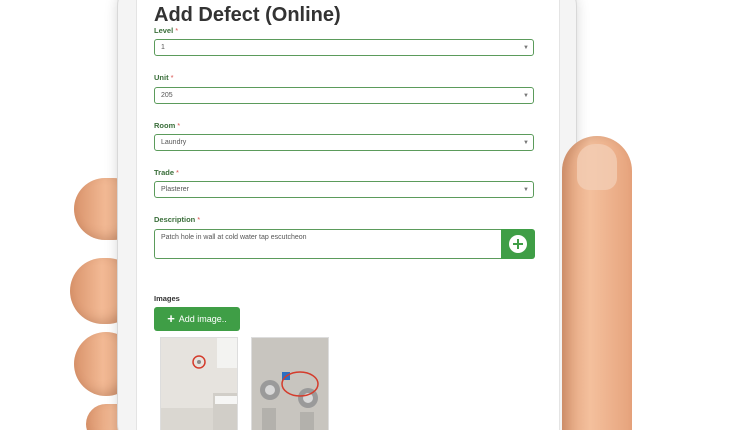 The width and height of the screenshot is (736, 430). I want to click on add-image-label: Add image.., so click(202, 319).